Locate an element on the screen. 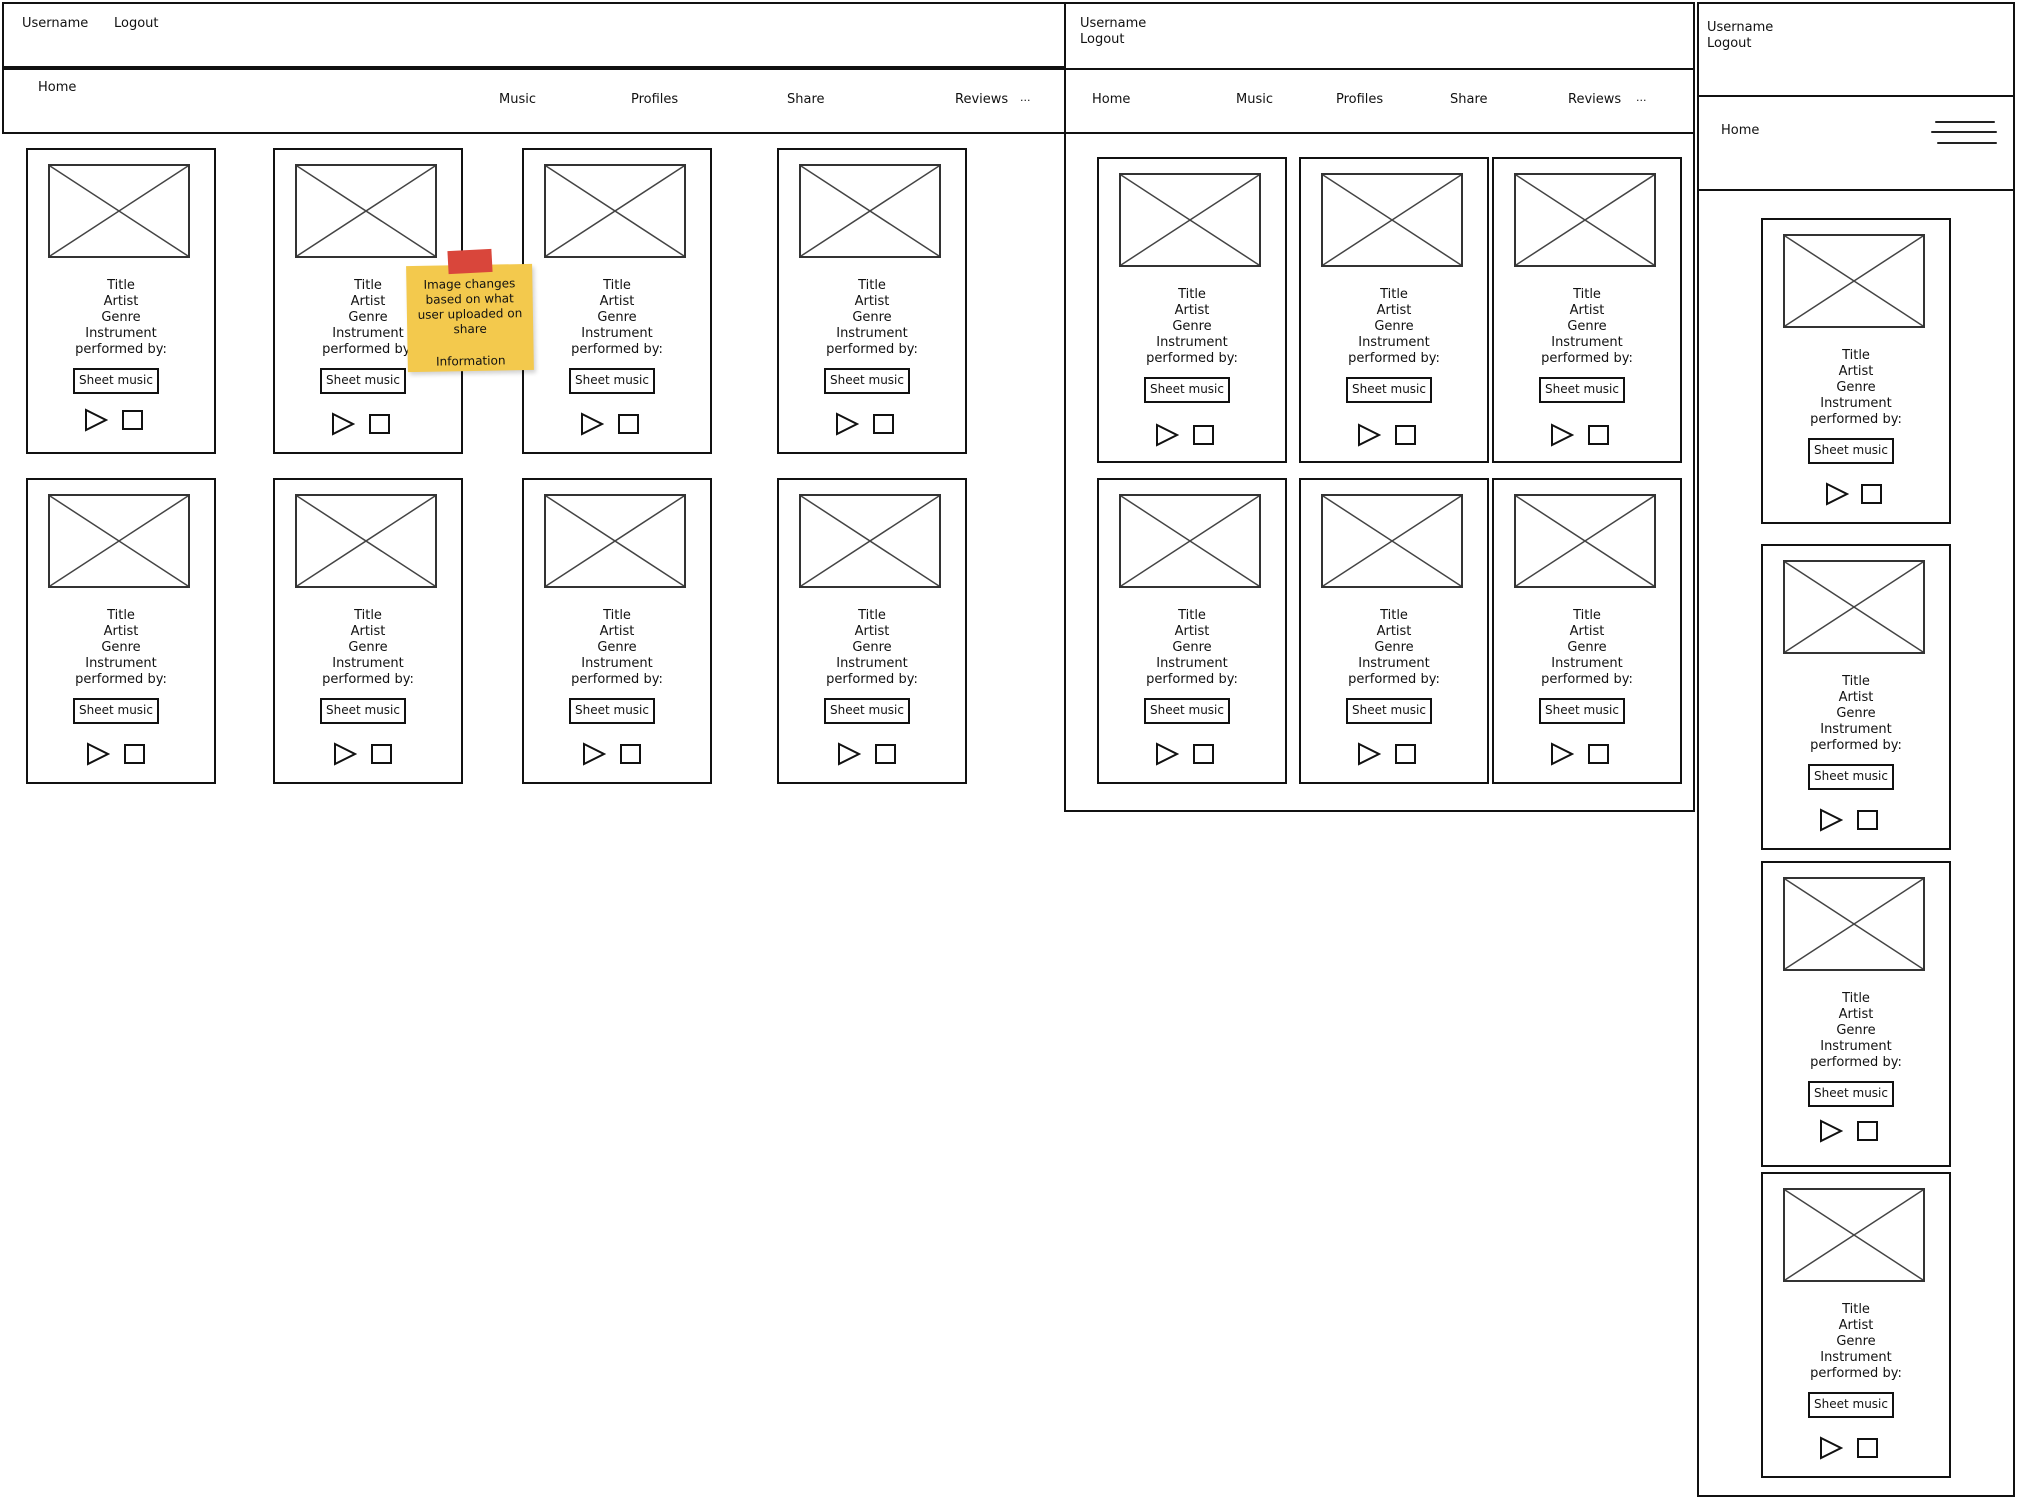 The width and height of the screenshot is (2017, 1497). track-instrument: Instrument is located at coordinates (872, 663).